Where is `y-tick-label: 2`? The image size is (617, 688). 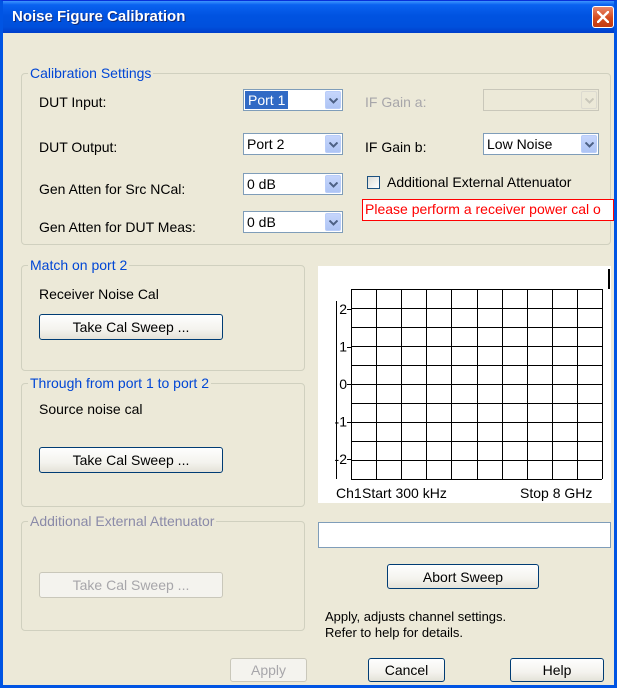 y-tick-label: 2 is located at coordinates (343, 309).